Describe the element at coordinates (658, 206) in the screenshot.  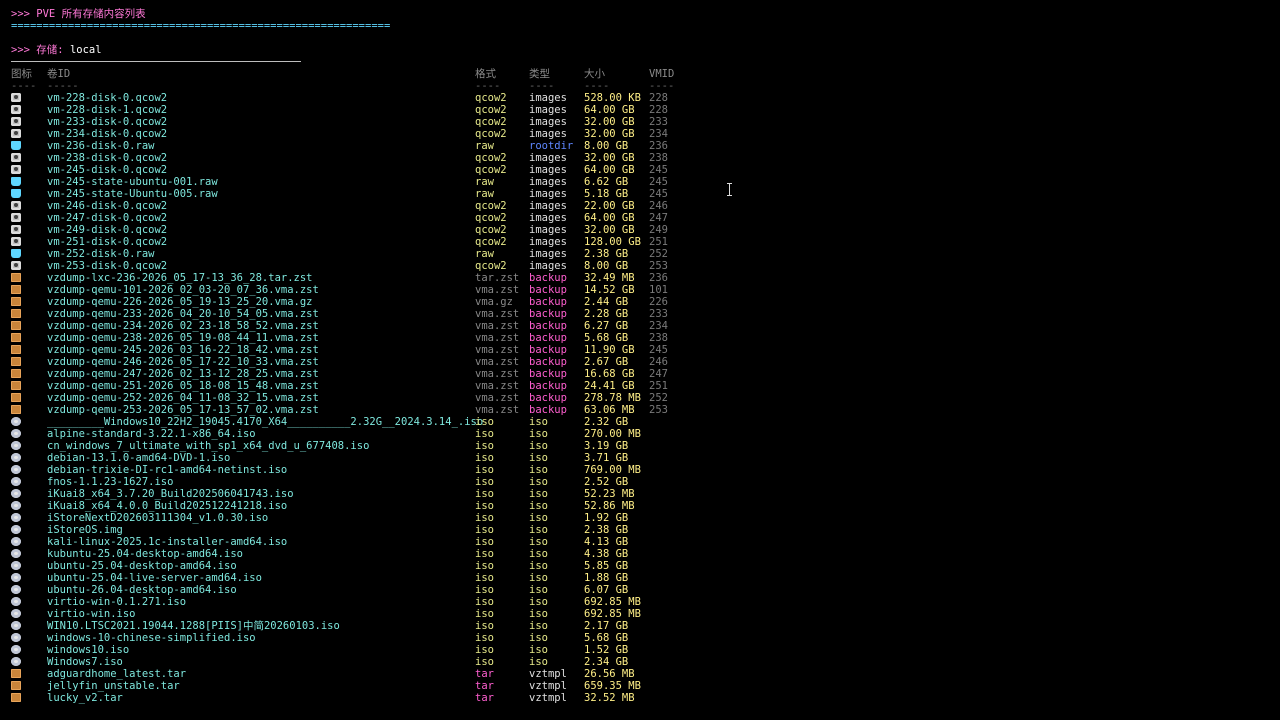
I see `row-vmid: 246` at that location.